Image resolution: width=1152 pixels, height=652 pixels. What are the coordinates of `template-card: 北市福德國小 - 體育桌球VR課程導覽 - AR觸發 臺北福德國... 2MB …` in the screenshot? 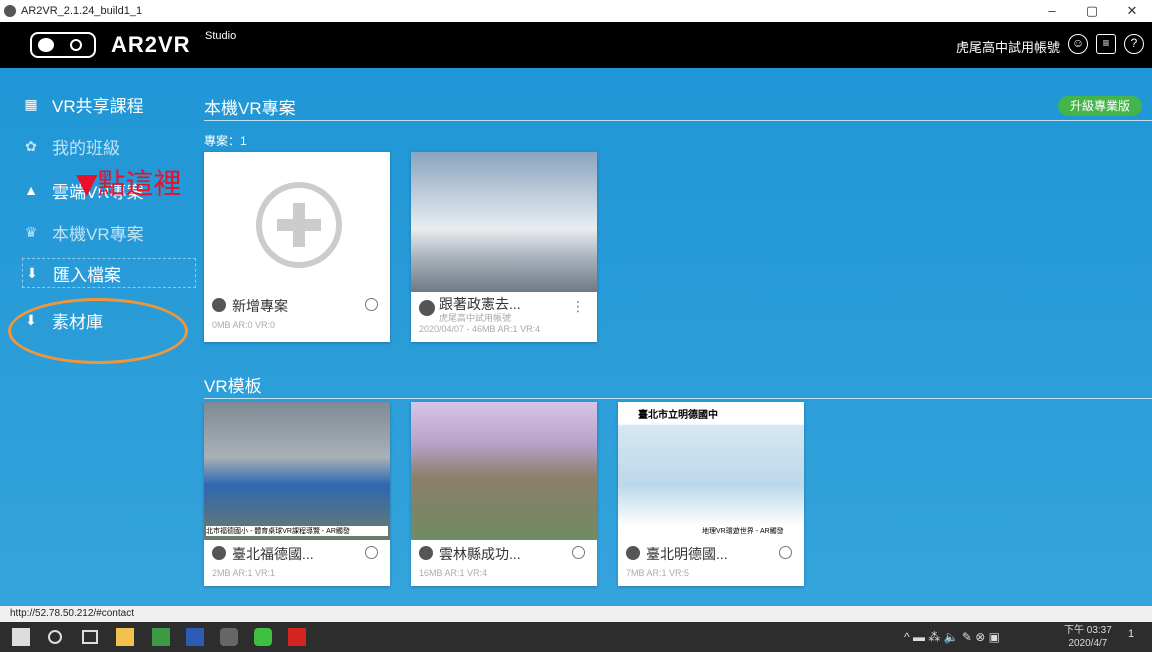 It's located at (297, 494).